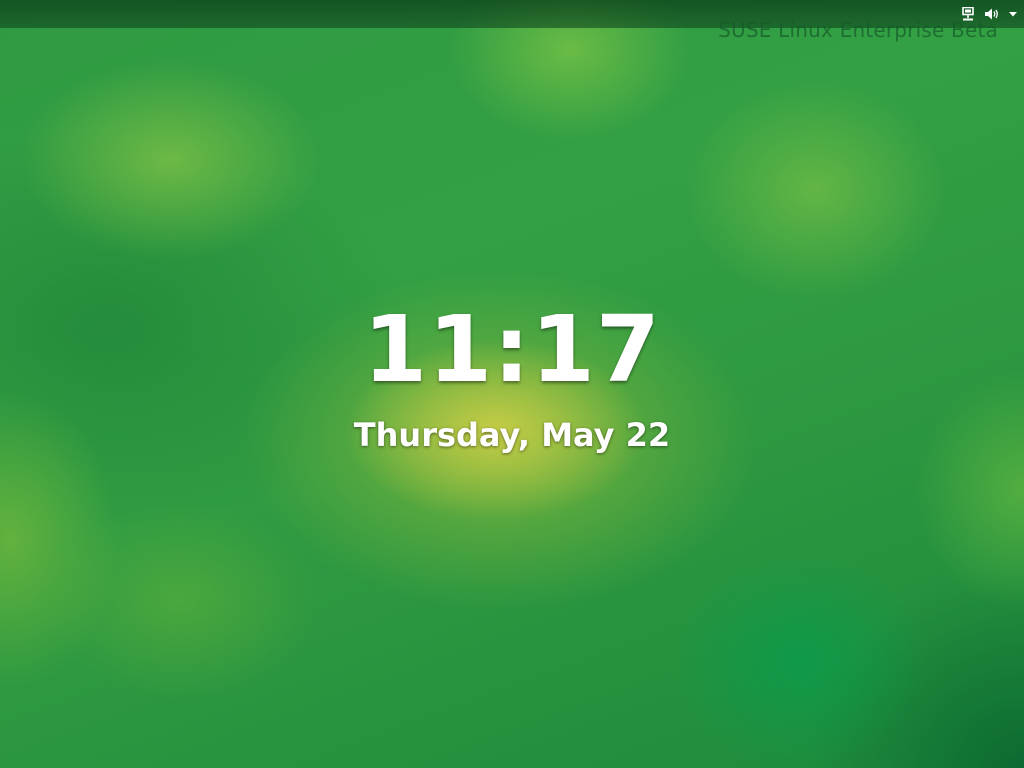 The height and width of the screenshot is (768, 1024). Describe the element at coordinates (858, 30) in the screenshot. I see `distribution-watermark: SUSE Linux Enterprise Beta` at that location.